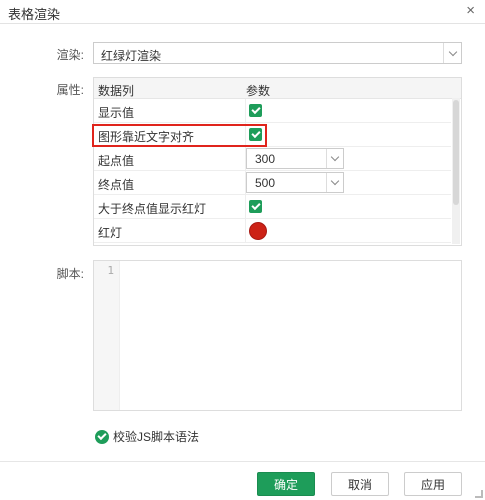 Image resolution: width=485 pixels, height=500 pixels. What do you see at coordinates (272, 111) in the screenshot?
I see `property-row-show-value: 显示值` at bounding box center [272, 111].